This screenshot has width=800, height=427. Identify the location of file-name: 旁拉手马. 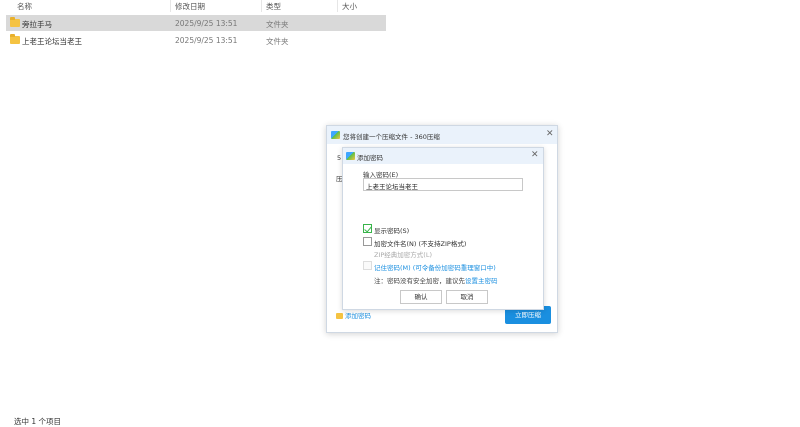
(37, 24).